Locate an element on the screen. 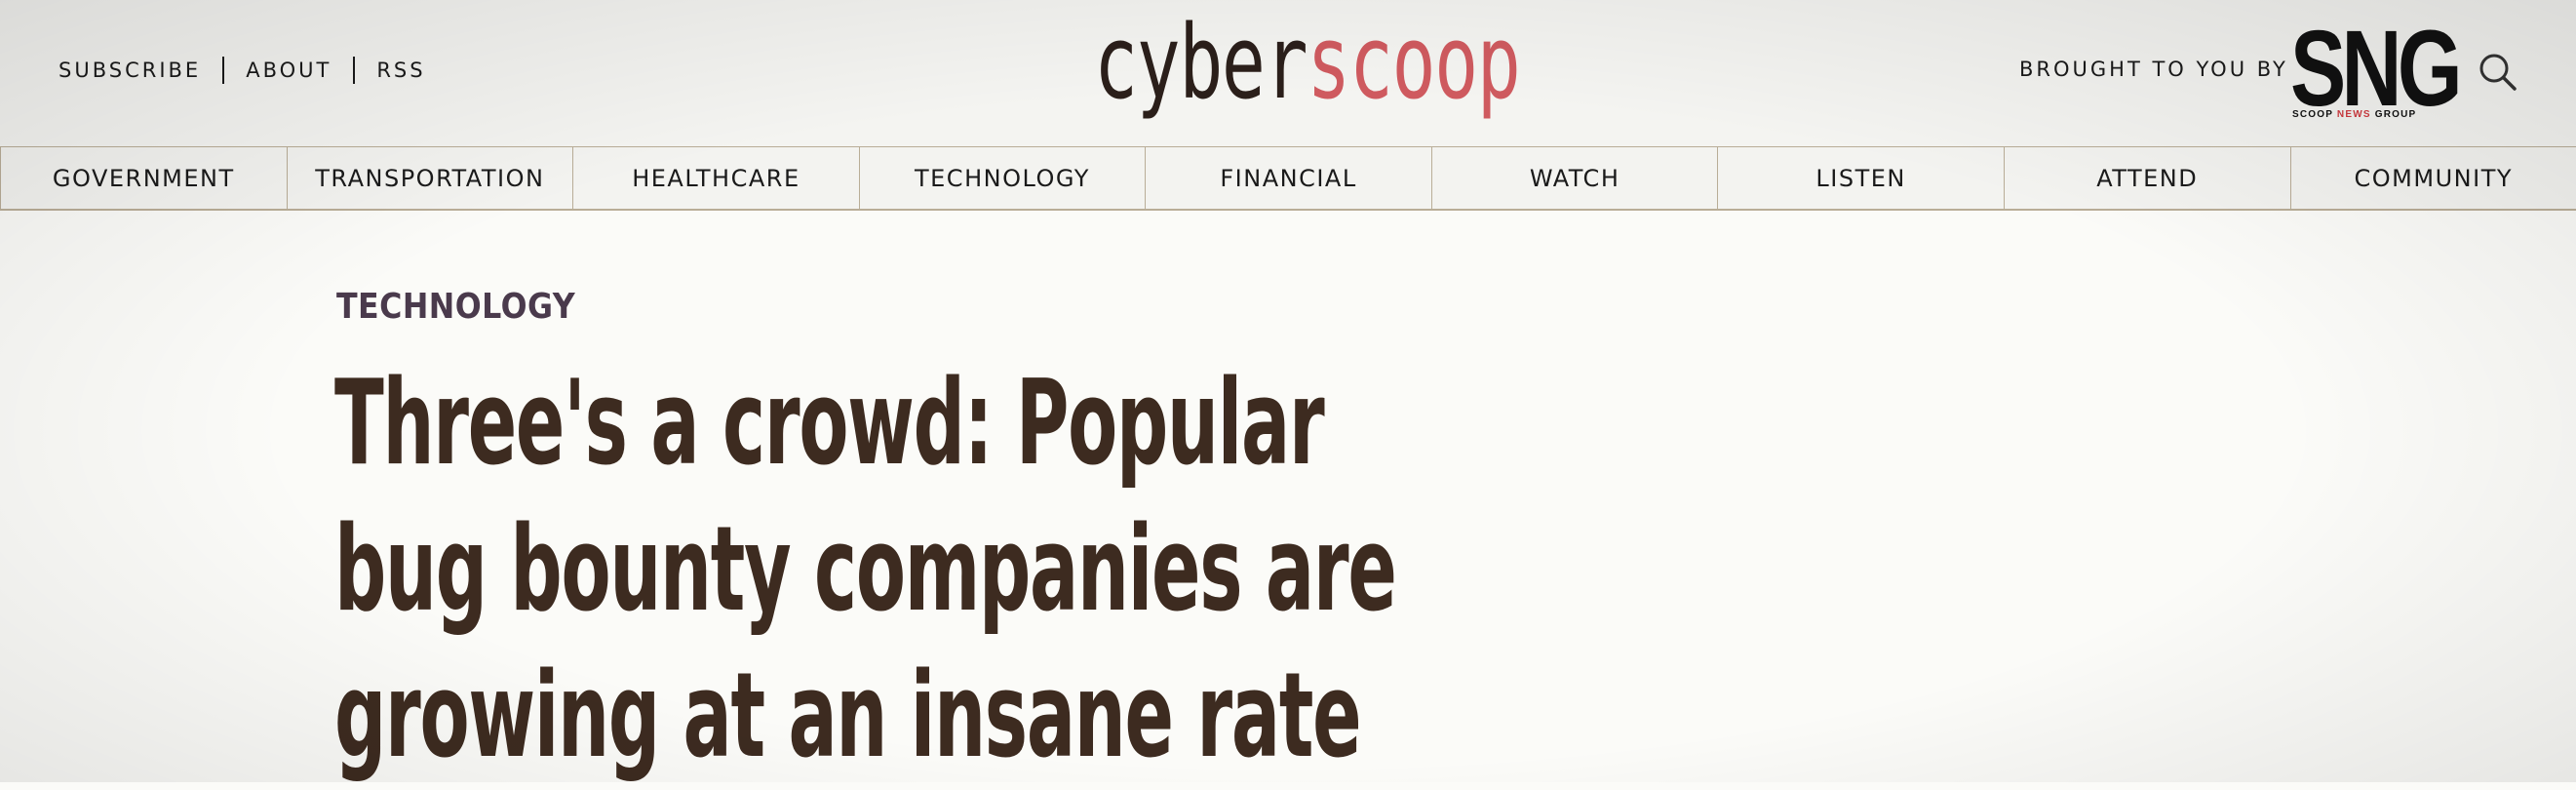 The width and height of the screenshot is (2576, 790). nav-item-community: COMMUNITY is located at coordinates (2433, 178).